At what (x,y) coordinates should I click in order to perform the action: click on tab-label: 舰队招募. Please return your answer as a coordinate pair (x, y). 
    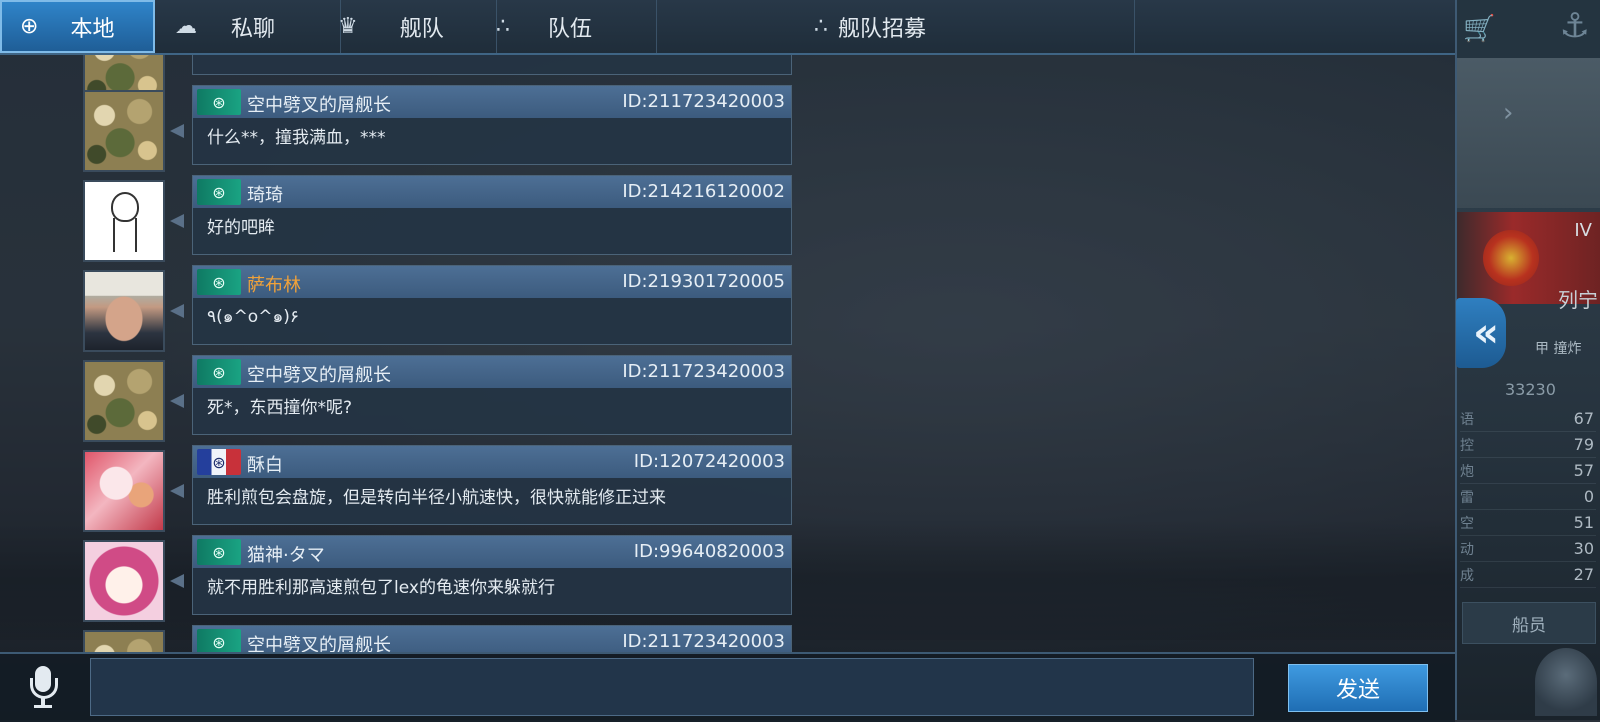
    Looking at the image, I should click on (882, 29).